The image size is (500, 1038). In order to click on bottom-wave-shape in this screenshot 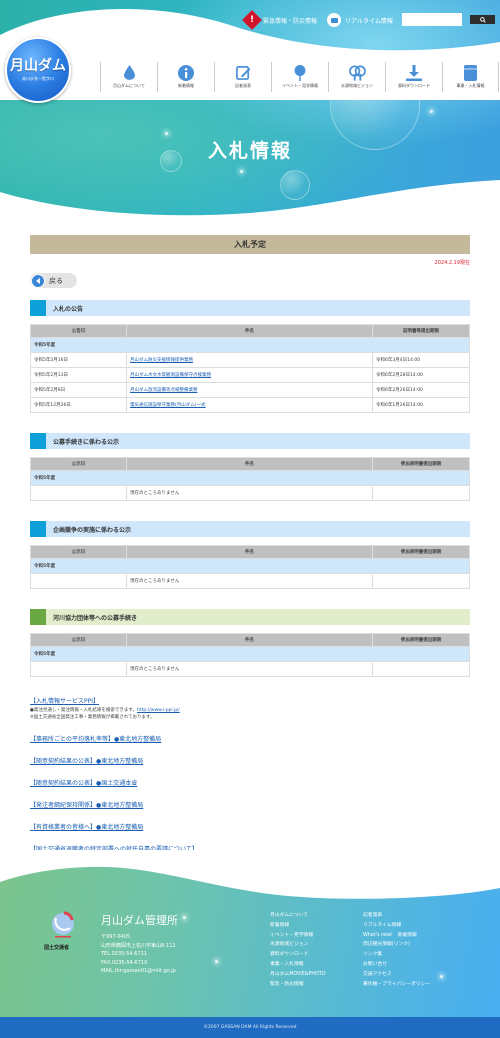, I will do `click(250, 202)`.